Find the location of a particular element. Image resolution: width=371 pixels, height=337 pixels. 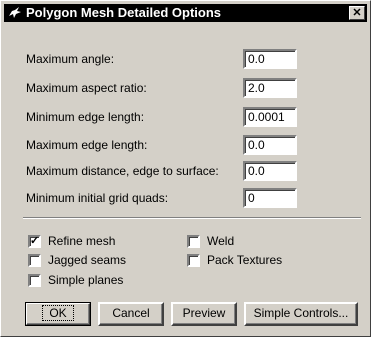

minimum-edge-length-input: 0.0001 is located at coordinates (270, 117).